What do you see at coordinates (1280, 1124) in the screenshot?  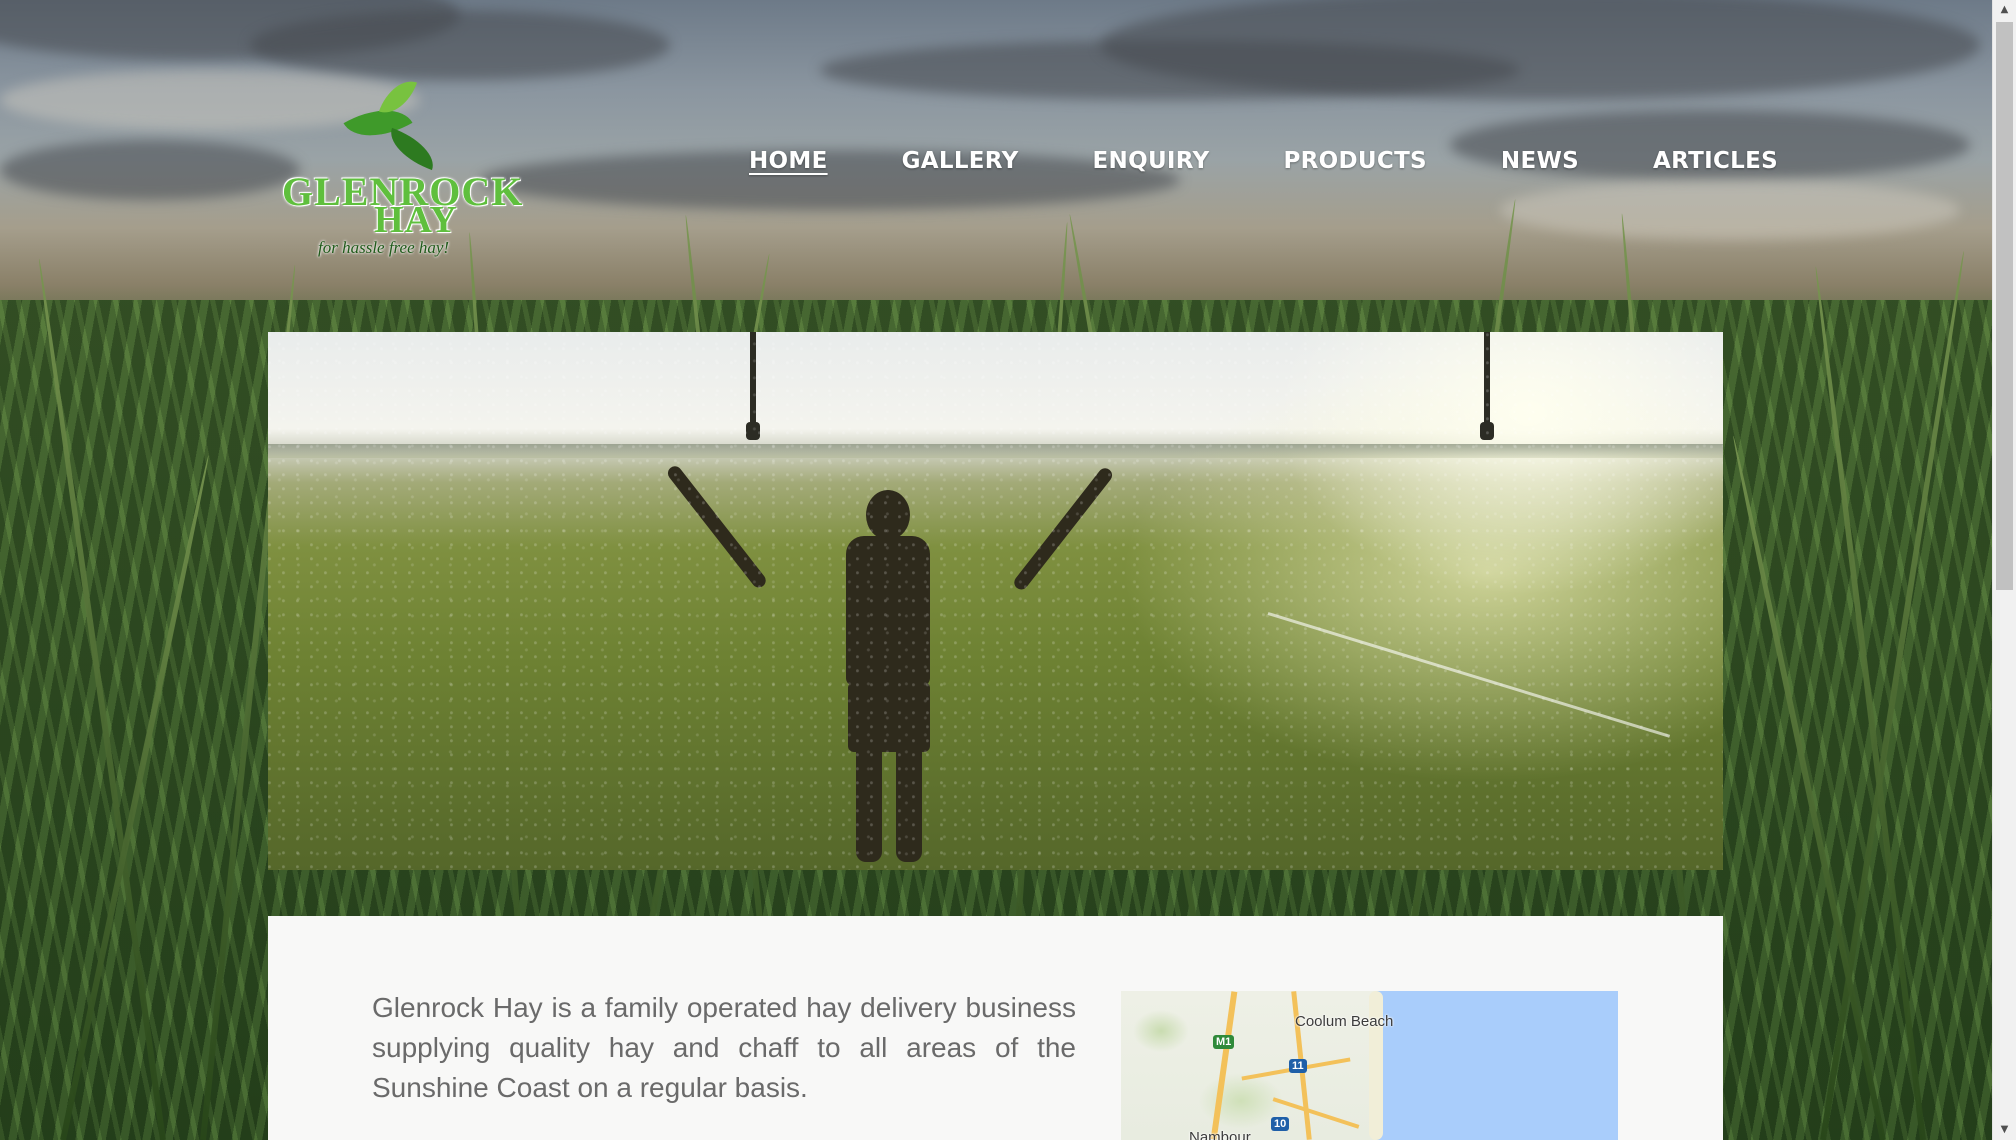 I see `route-shield-10: 10` at bounding box center [1280, 1124].